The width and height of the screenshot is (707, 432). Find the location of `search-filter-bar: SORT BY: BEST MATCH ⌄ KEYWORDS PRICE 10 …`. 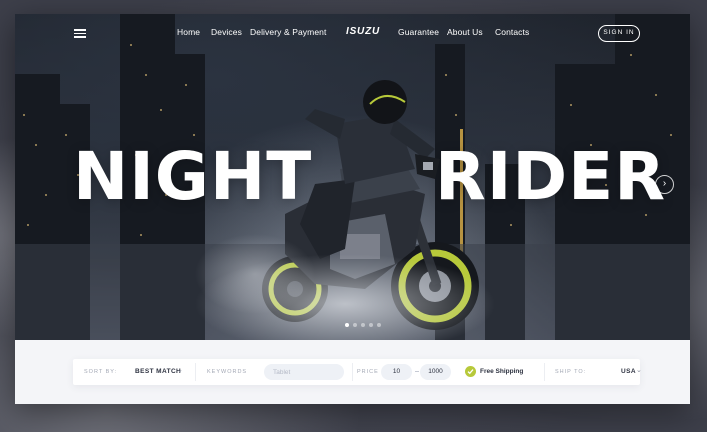

search-filter-bar: SORT BY: BEST MATCH ⌄ KEYWORDS PRICE 10 … is located at coordinates (357, 372).